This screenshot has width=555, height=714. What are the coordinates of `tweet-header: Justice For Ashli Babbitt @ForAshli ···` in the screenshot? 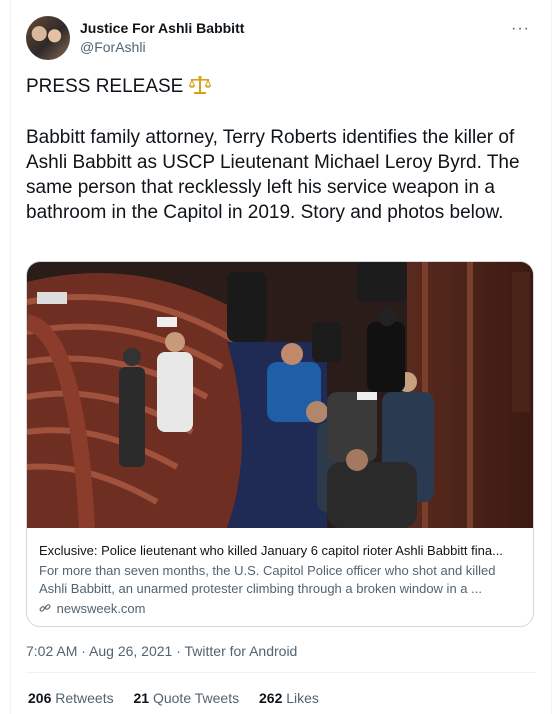 It's located at (286, 40).